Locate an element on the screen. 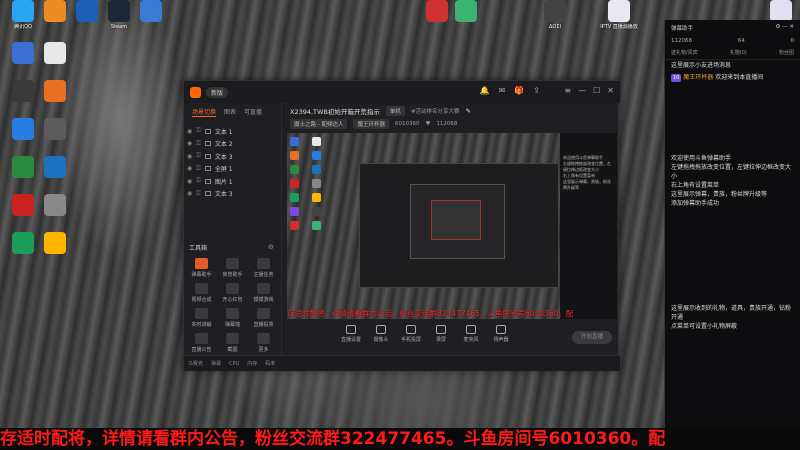  control-button: 麦克风 is located at coordinates (471, 334).